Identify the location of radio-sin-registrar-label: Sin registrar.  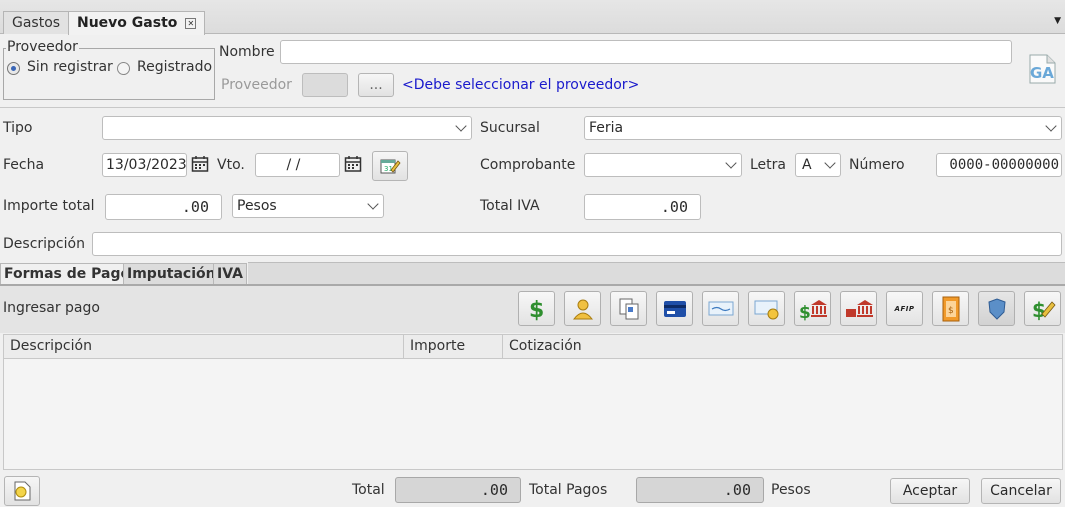
(70, 67).